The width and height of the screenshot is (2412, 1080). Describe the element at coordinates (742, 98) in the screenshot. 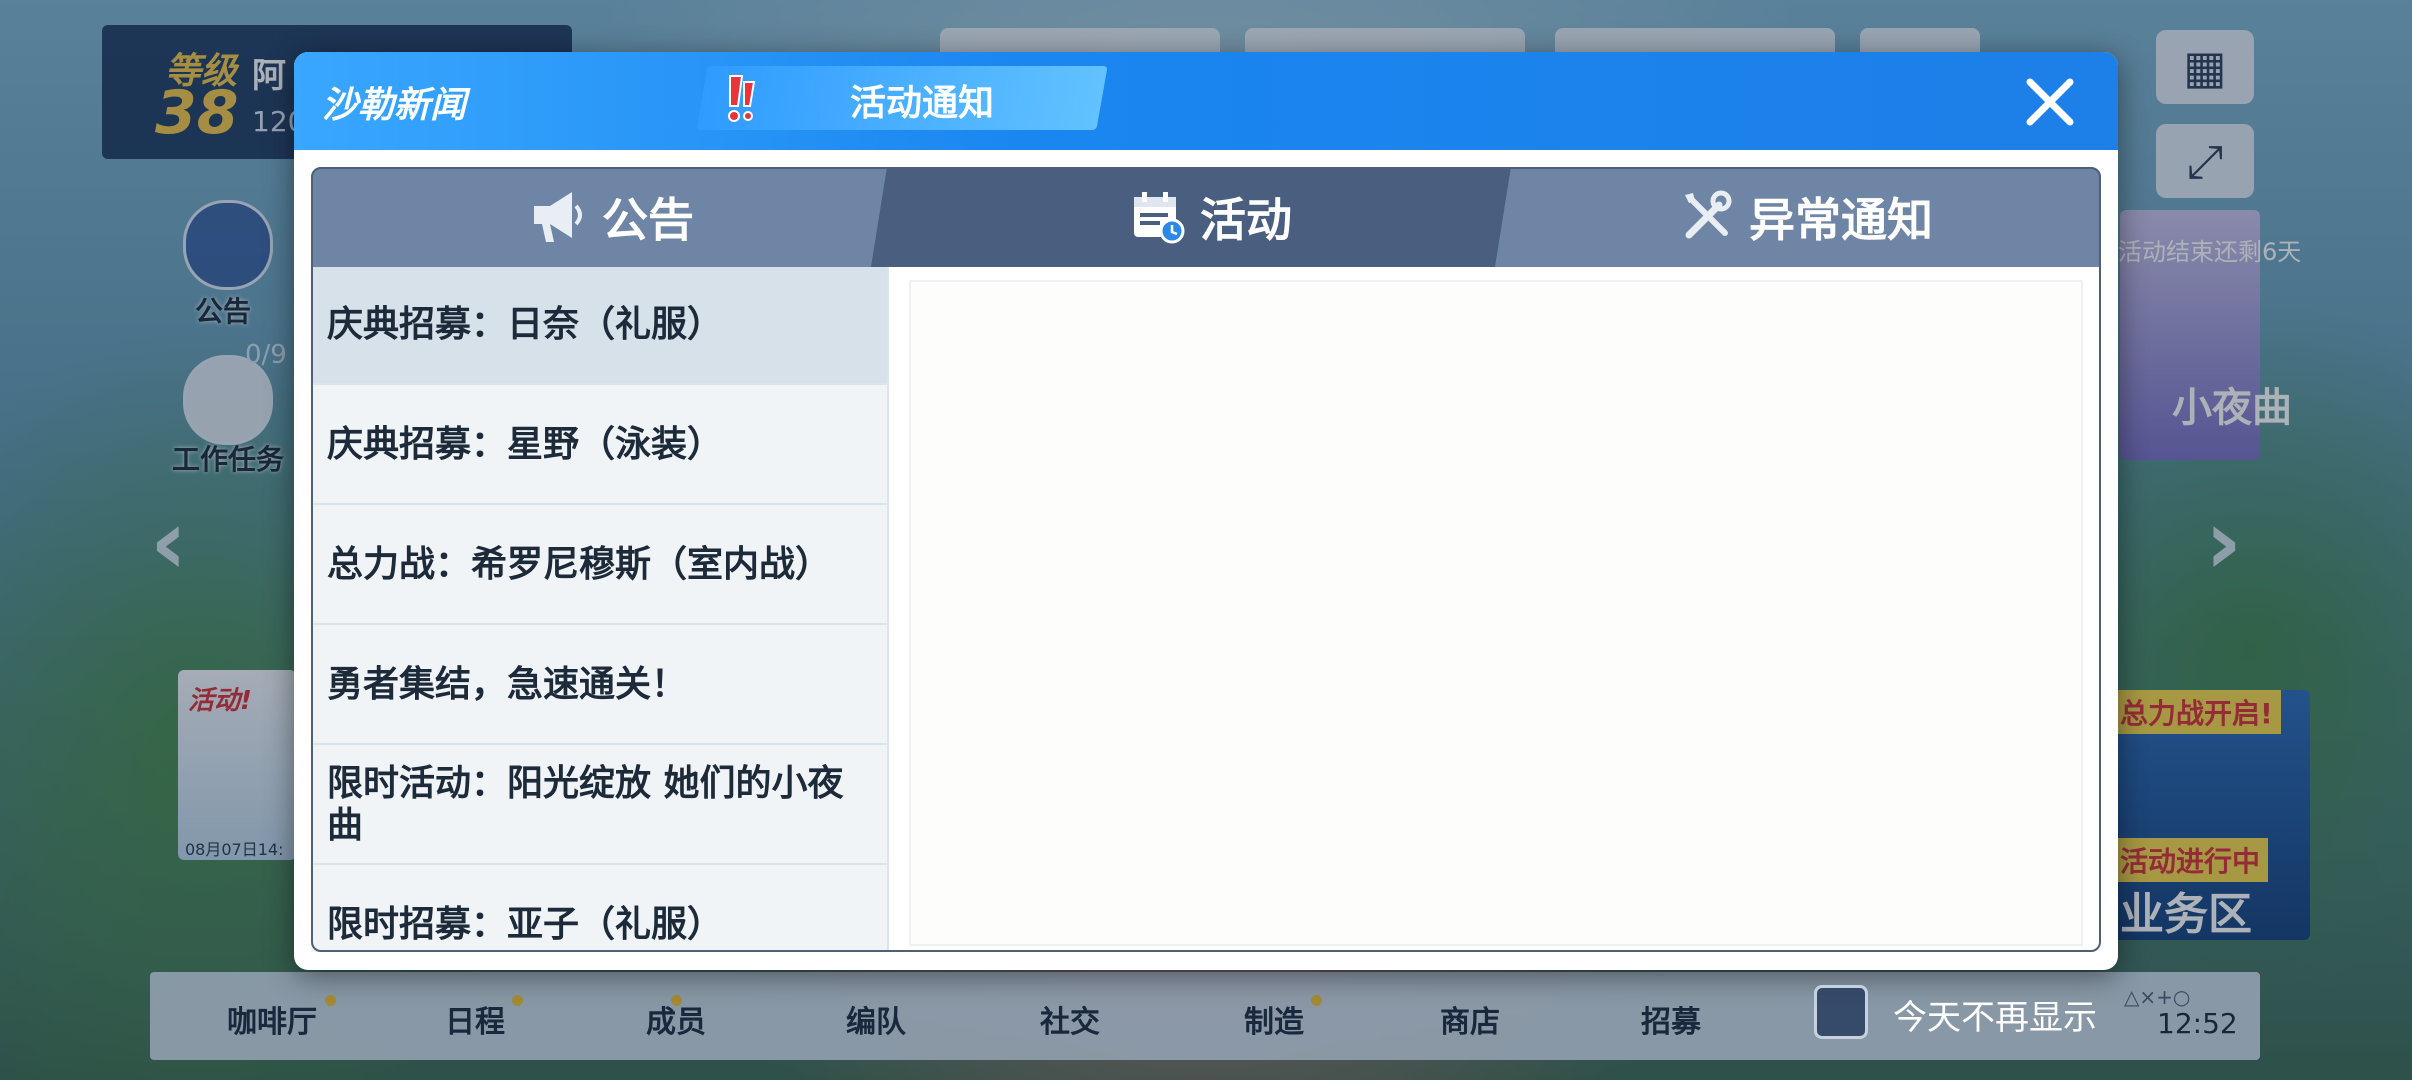

I see `alert-icon` at that location.